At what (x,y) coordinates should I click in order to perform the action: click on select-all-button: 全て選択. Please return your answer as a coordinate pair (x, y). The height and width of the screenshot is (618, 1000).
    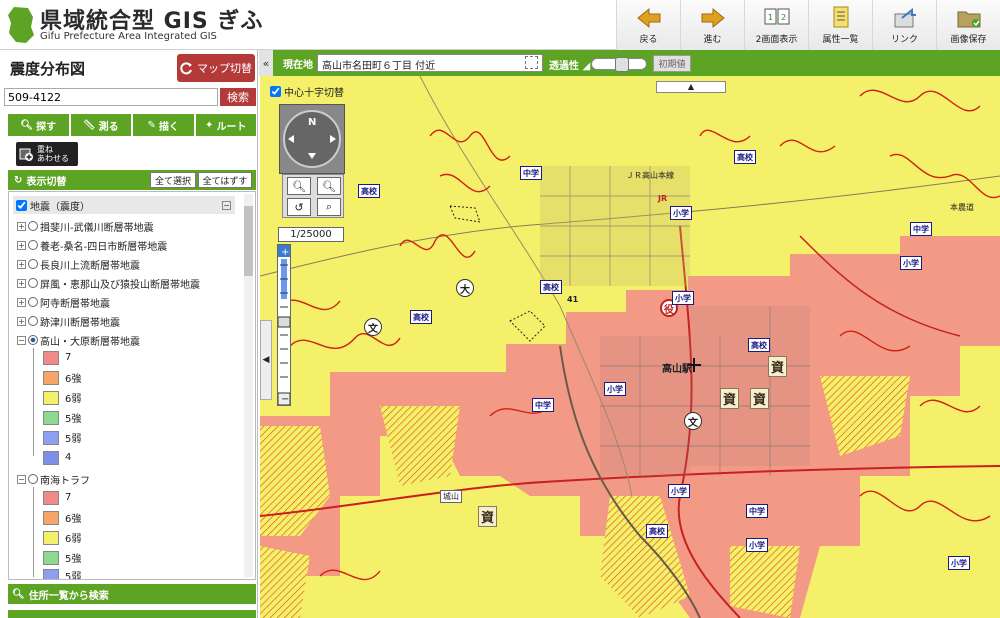
    Looking at the image, I should click on (173, 180).